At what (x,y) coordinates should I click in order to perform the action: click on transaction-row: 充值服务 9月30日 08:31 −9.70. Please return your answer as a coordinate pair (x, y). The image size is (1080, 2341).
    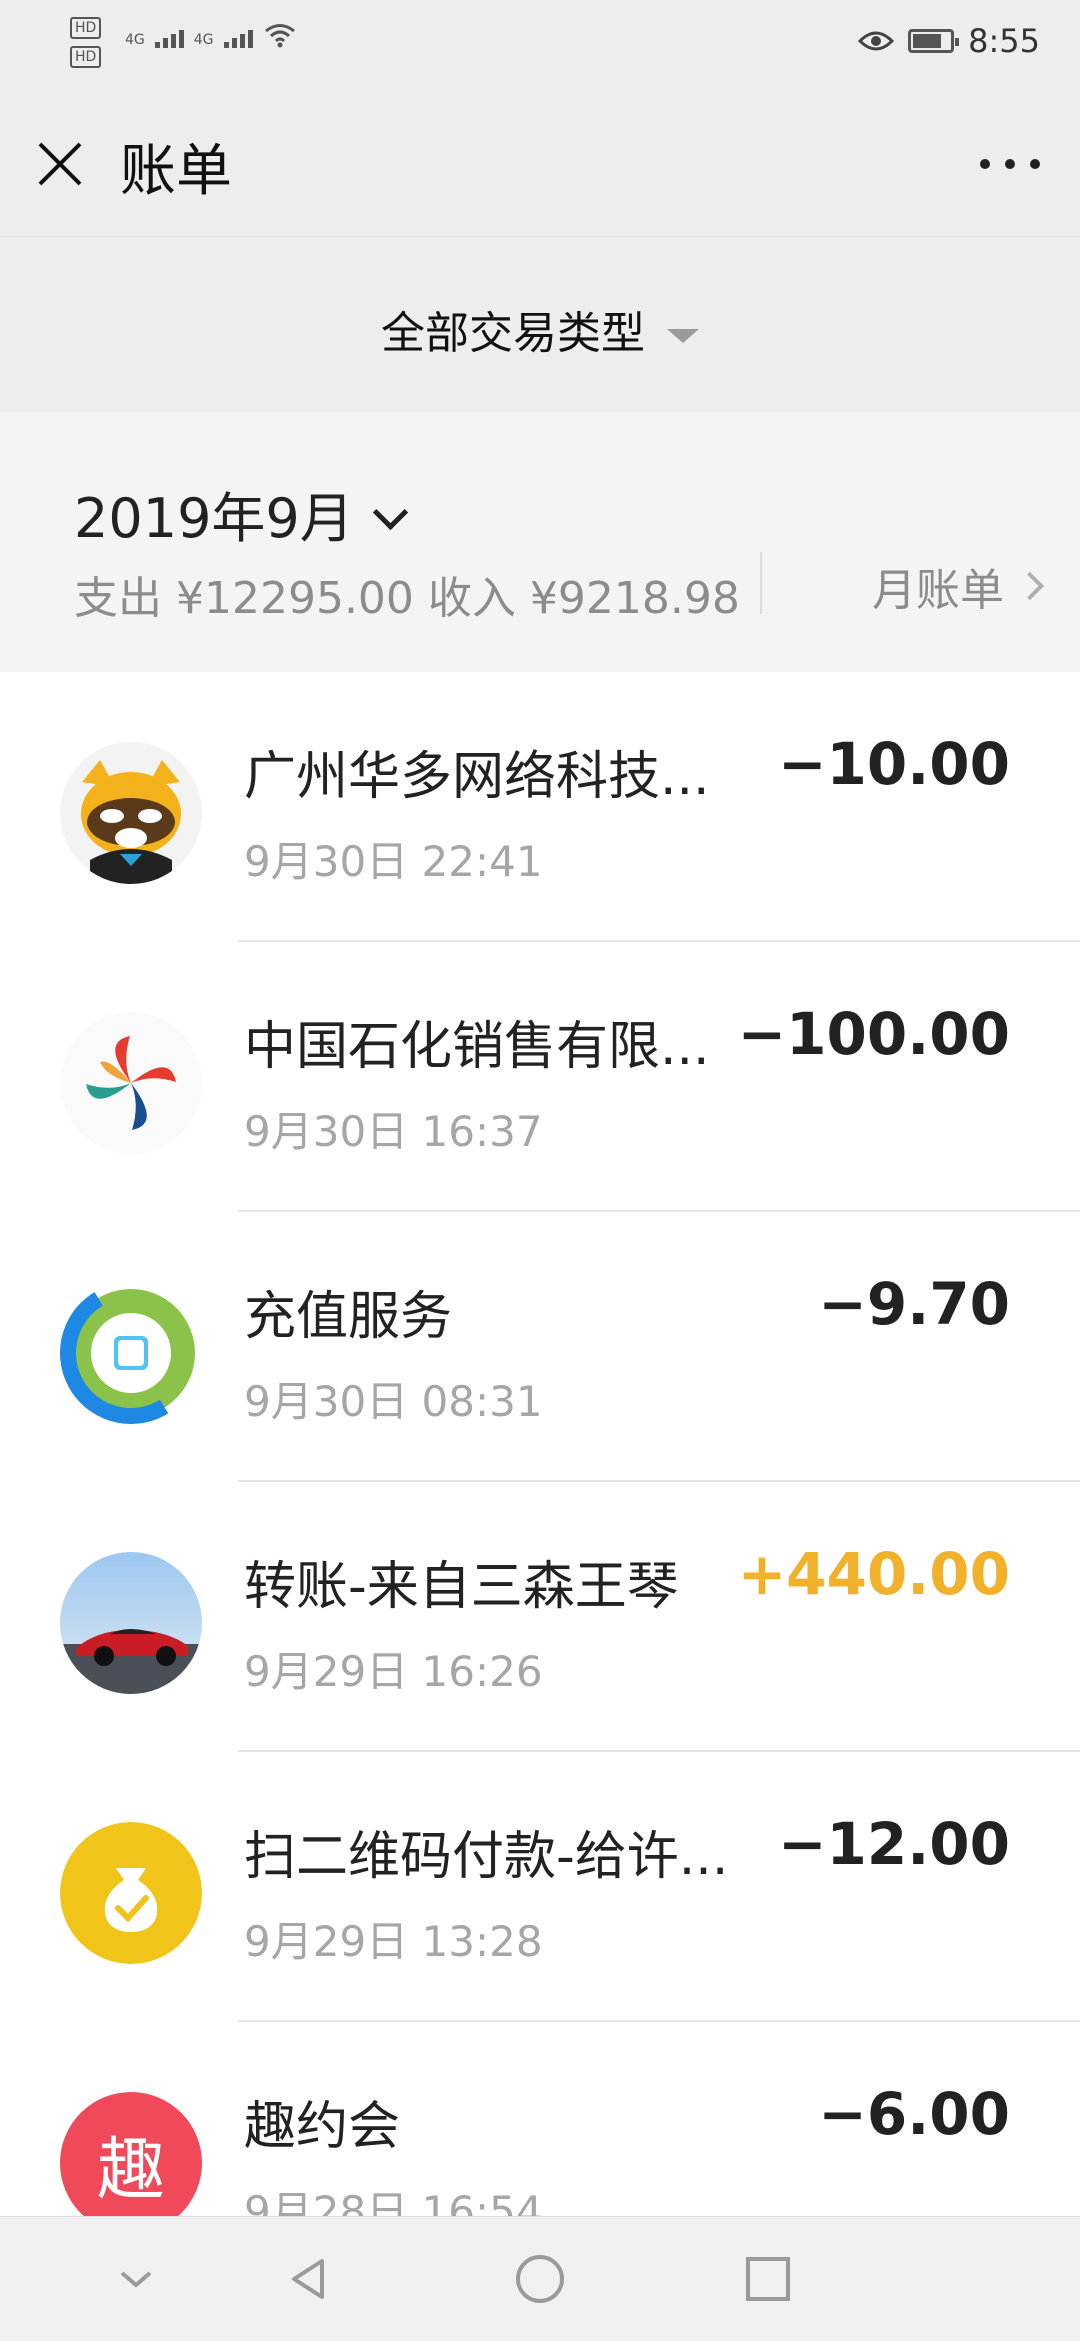
    Looking at the image, I should click on (540, 1347).